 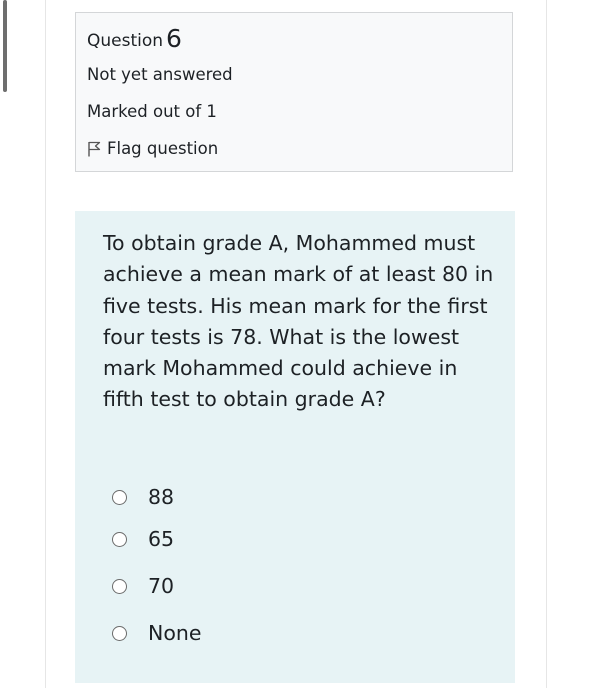 I want to click on flag-icon, so click(x=94, y=148).